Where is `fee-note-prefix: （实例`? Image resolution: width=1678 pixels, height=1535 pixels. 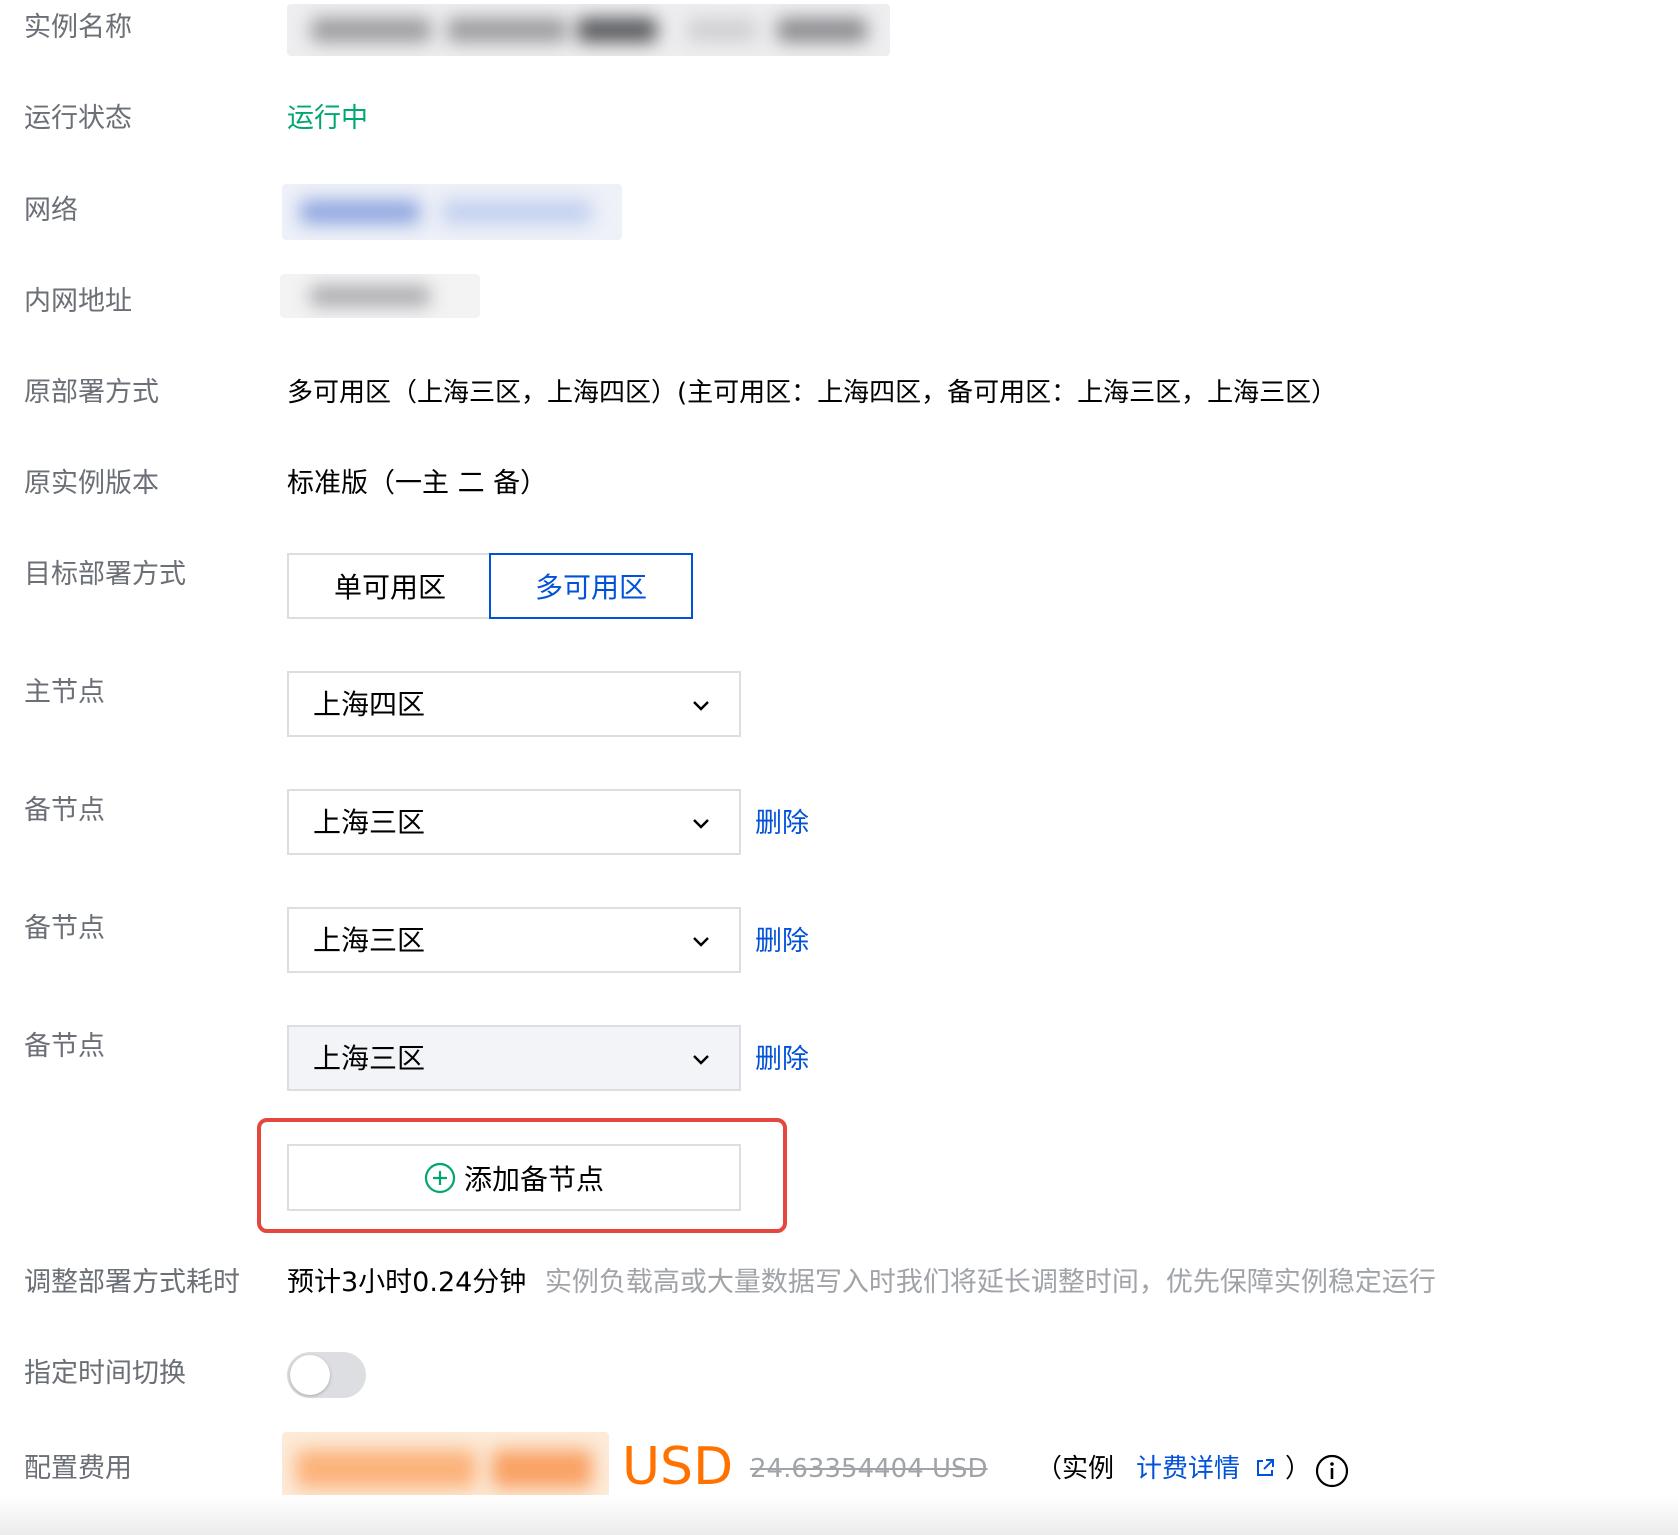 fee-note-prefix: （实例 is located at coordinates (1075, 1469).